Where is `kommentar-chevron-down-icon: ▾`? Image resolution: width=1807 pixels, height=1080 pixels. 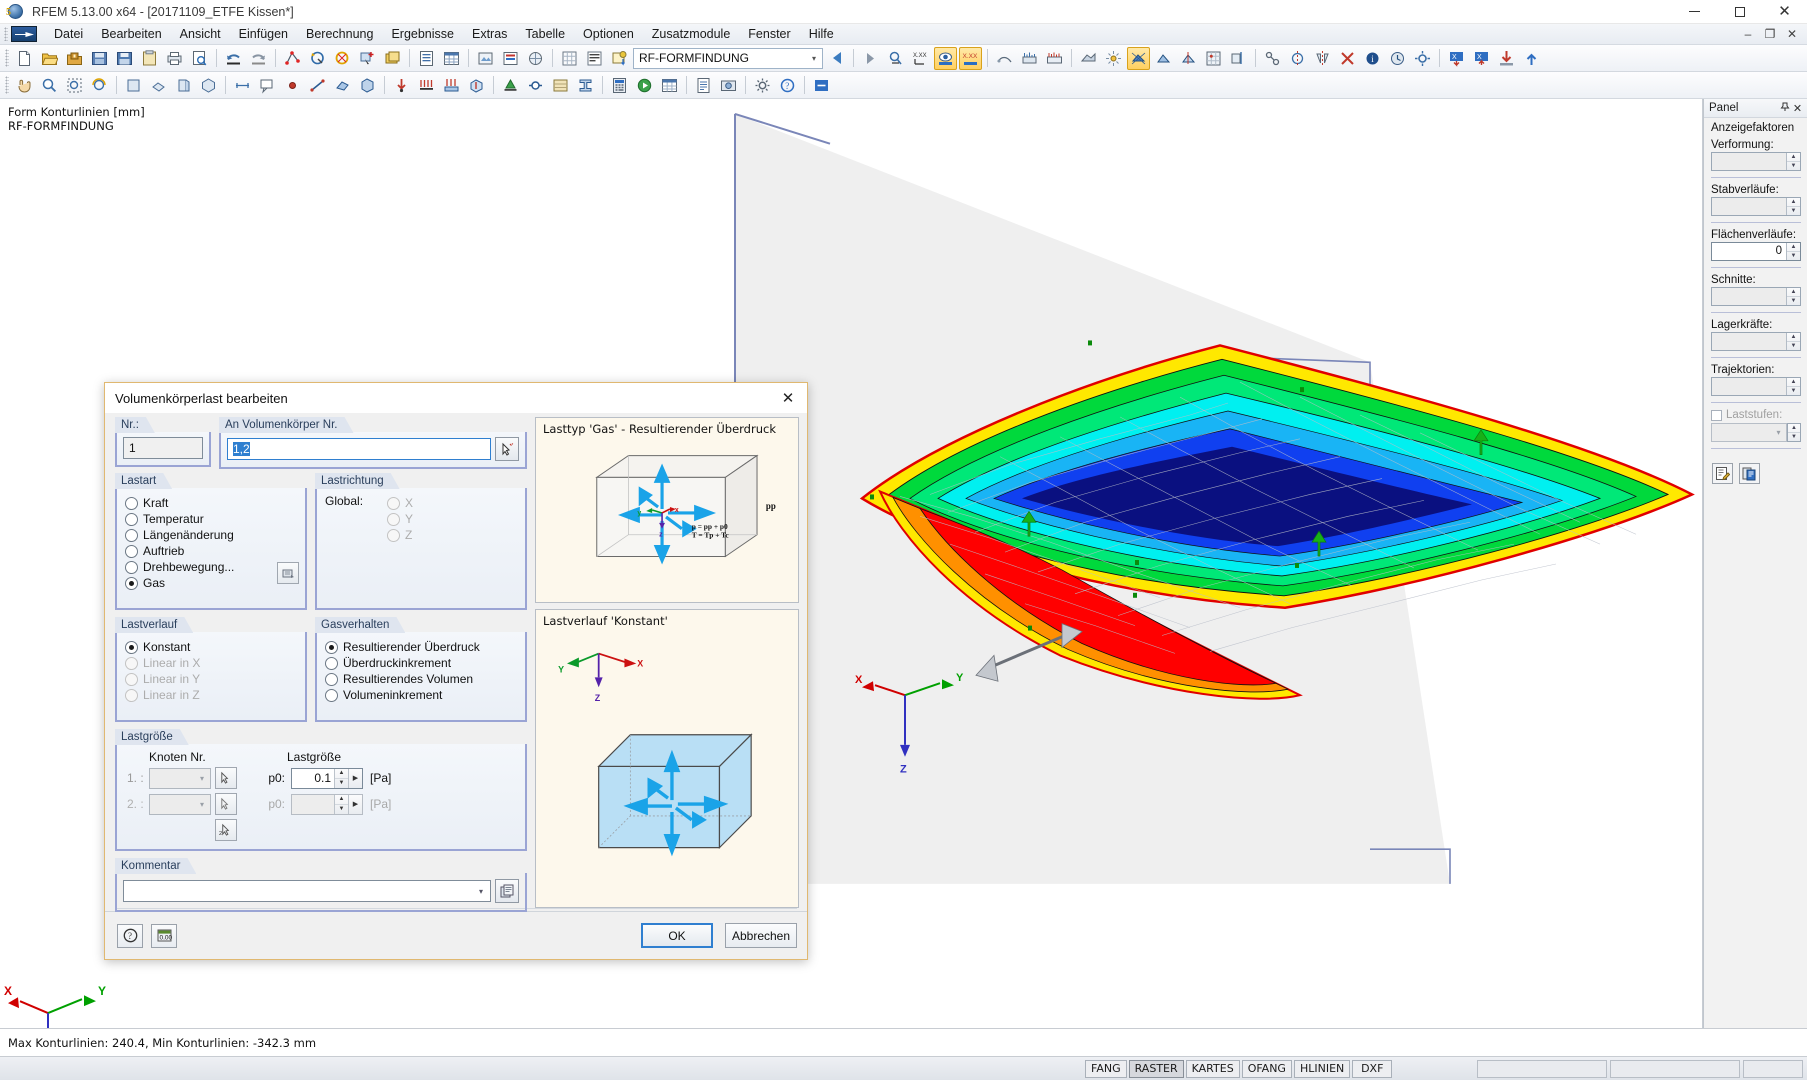
kommentar-chevron-down-icon: ▾ is located at coordinates (481, 891).